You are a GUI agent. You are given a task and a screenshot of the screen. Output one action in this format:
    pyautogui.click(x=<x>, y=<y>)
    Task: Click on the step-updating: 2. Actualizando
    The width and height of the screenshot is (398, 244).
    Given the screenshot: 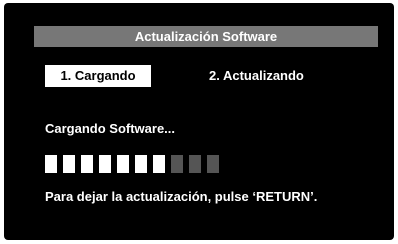 What is the action you would take?
    pyautogui.click(x=256, y=75)
    